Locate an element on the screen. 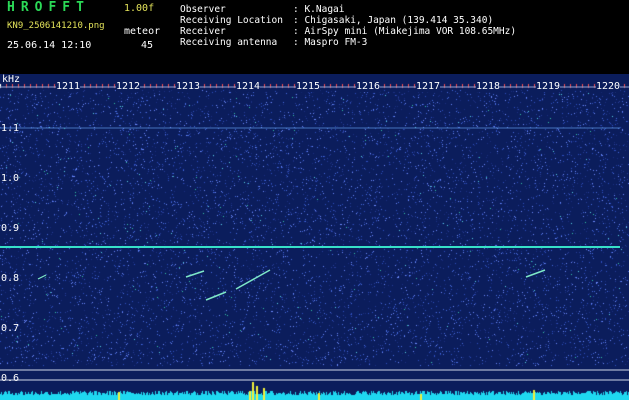 Image resolution: width=629 pixels, height=400 pixels. time-label: 1217 is located at coordinates (428, 86).